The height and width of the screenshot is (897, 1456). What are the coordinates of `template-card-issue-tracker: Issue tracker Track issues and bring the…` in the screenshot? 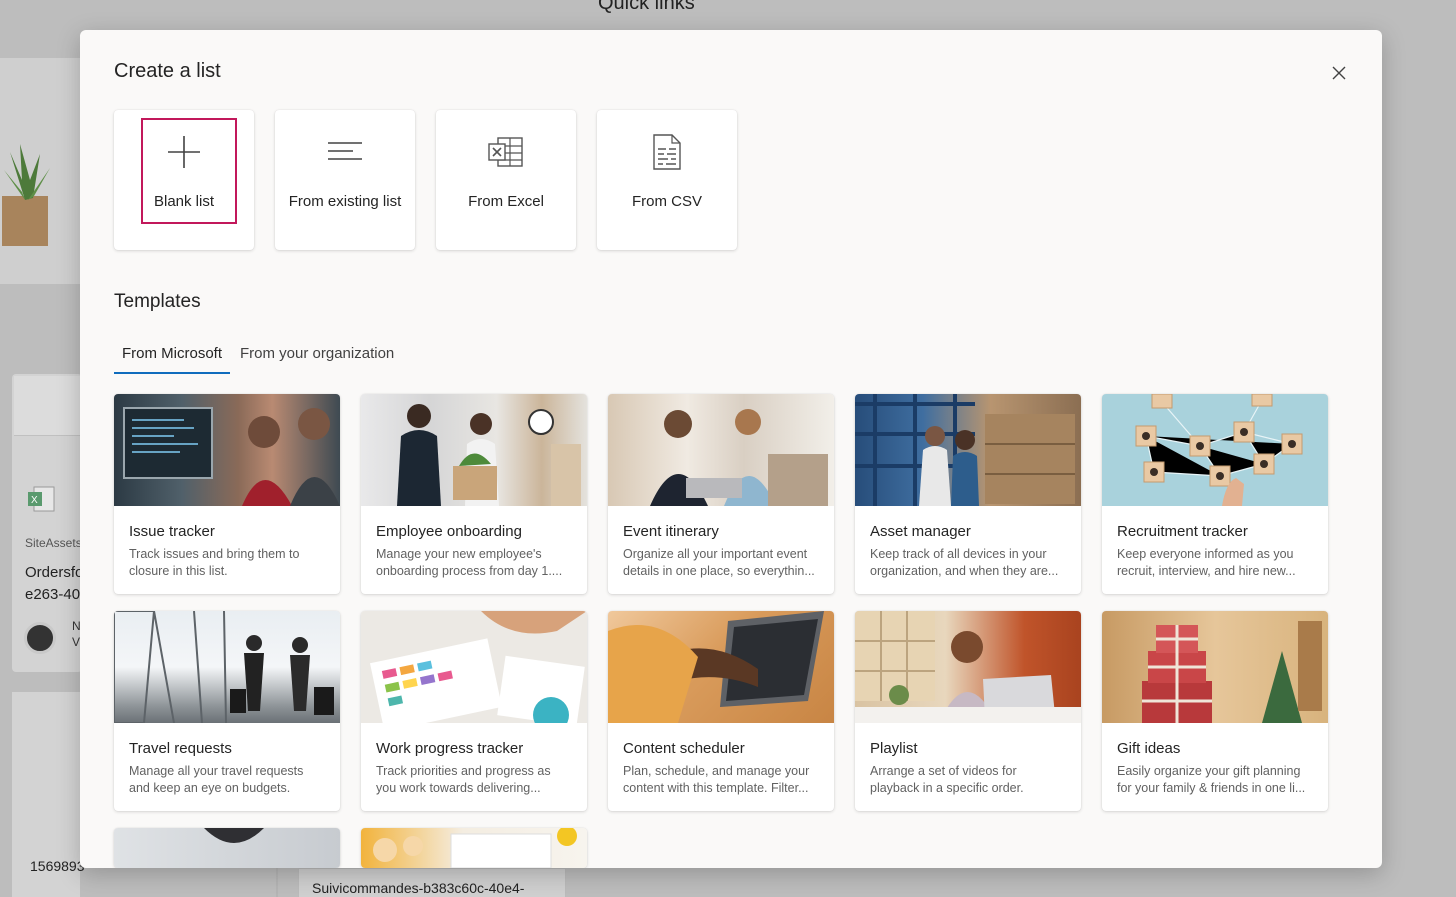 It's located at (227, 494).